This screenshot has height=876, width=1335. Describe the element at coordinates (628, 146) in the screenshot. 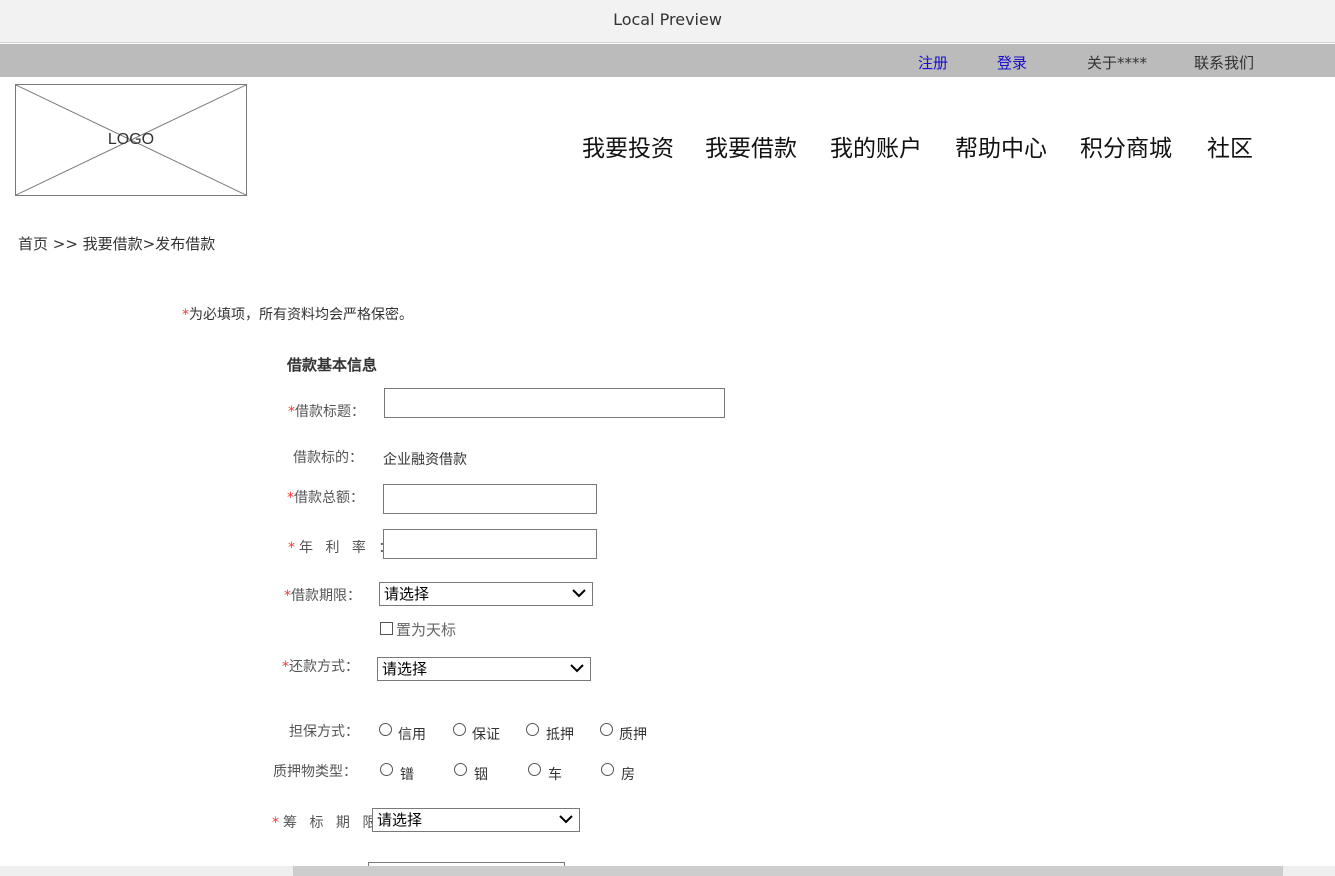

I see `nav-invest: 我要投资` at that location.